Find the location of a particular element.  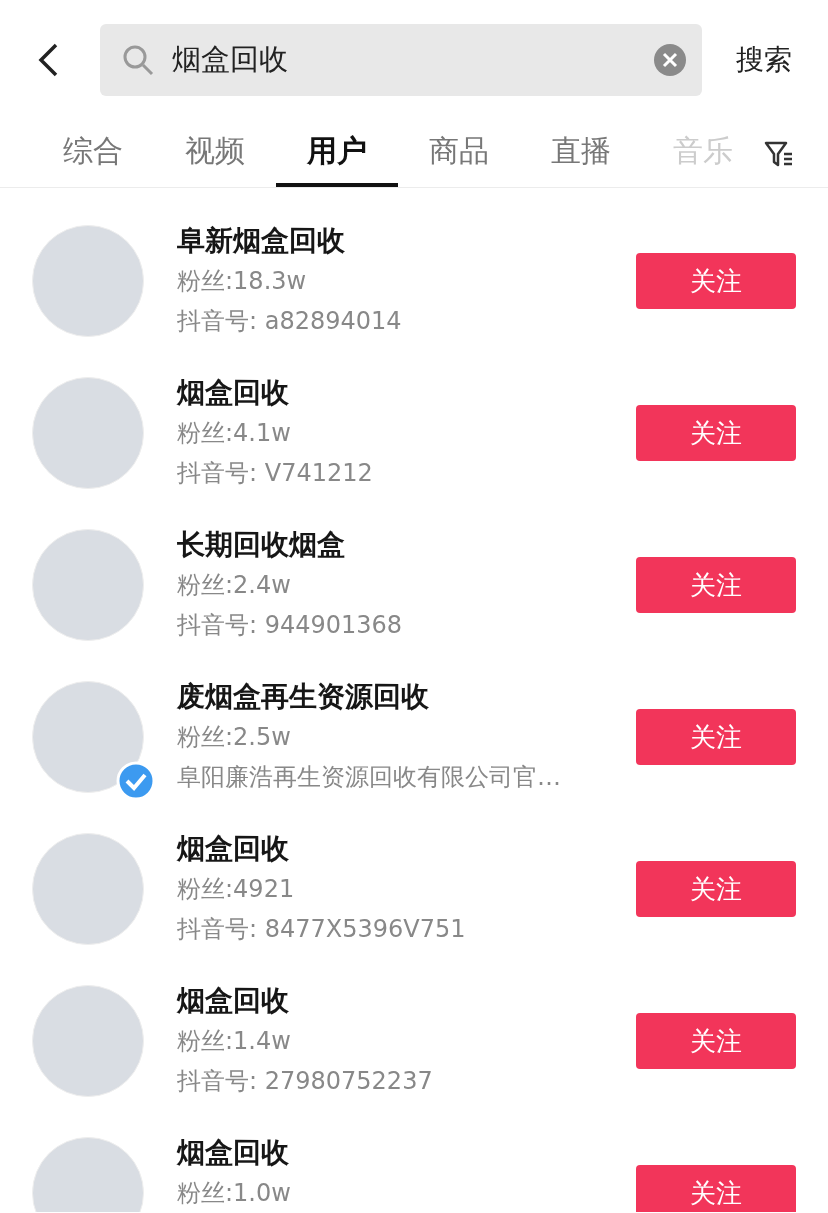

search-icon is located at coordinates (138, 60).